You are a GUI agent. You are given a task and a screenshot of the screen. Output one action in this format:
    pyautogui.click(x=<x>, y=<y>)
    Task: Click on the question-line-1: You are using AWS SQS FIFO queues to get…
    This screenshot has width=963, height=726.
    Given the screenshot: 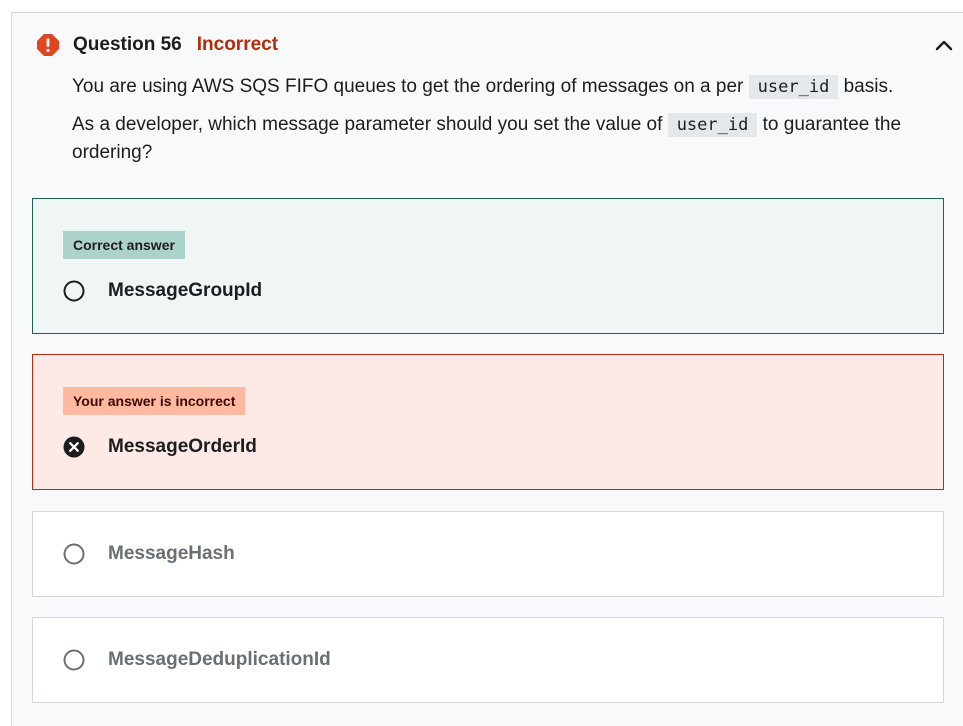 What is the action you would take?
    pyautogui.click(x=483, y=87)
    